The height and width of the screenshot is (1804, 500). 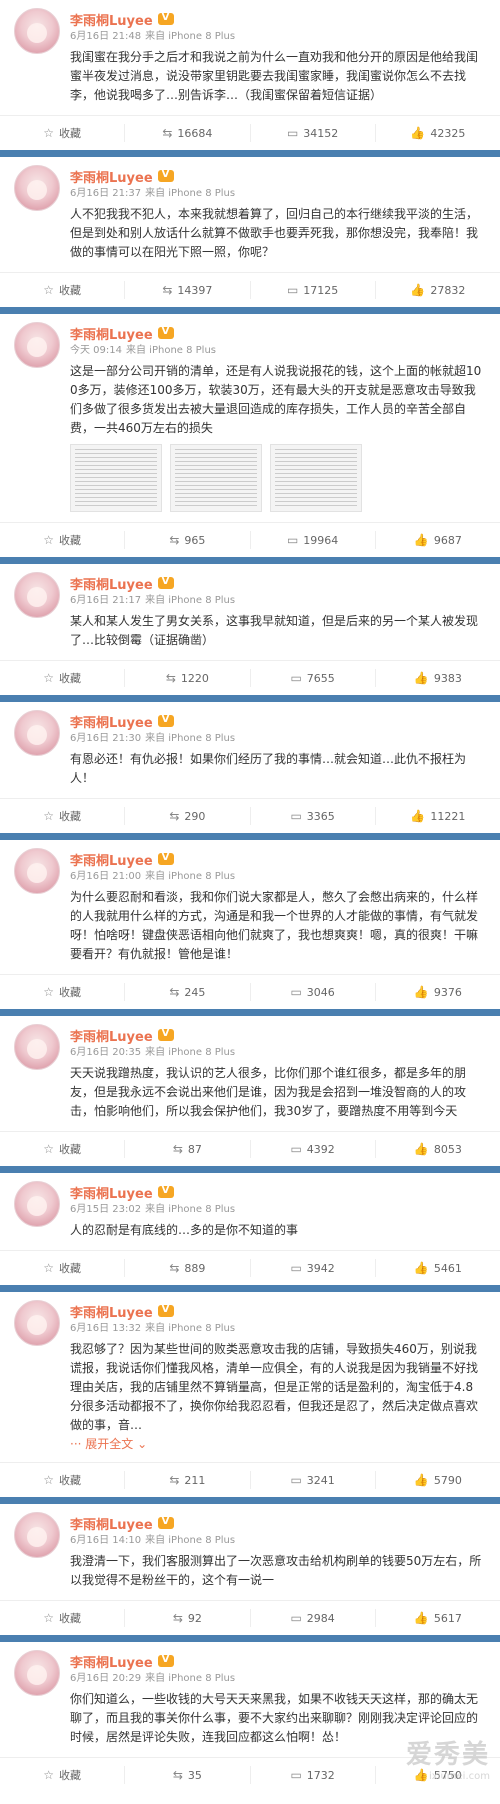 I want to click on post-time: 6月16日 21:37, so click(x=106, y=193).